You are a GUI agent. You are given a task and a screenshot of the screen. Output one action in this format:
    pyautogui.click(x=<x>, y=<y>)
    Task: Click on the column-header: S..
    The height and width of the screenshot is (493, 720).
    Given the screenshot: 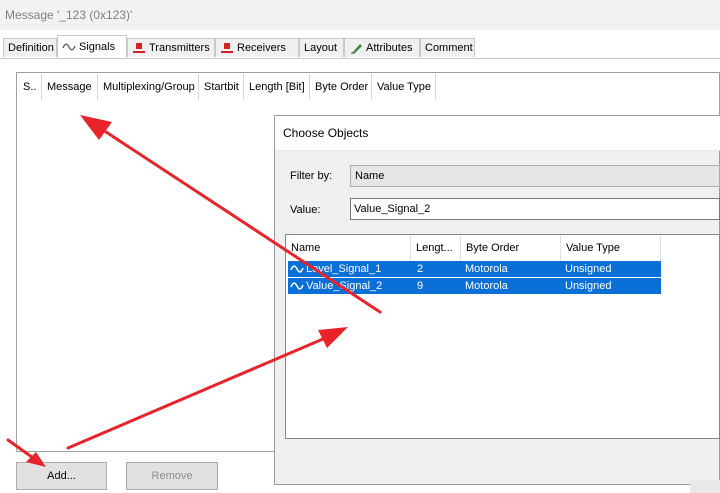 What is the action you would take?
    pyautogui.click(x=30, y=87)
    